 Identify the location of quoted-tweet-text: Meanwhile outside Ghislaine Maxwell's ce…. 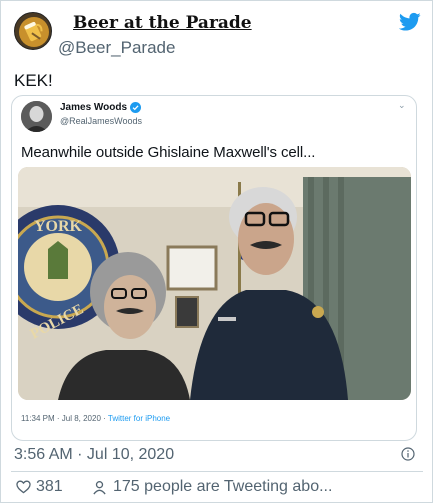
(168, 152).